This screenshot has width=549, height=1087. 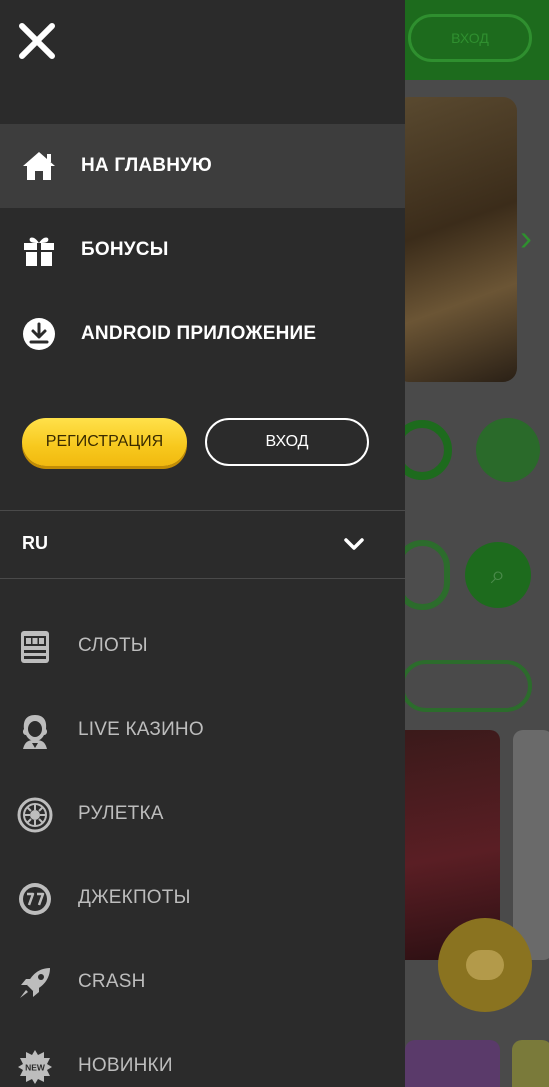 What do you see at coordinates (202, 983) in the screenshot?
I see `category-item-crash: CRASH` at bounding box center [202, 983].